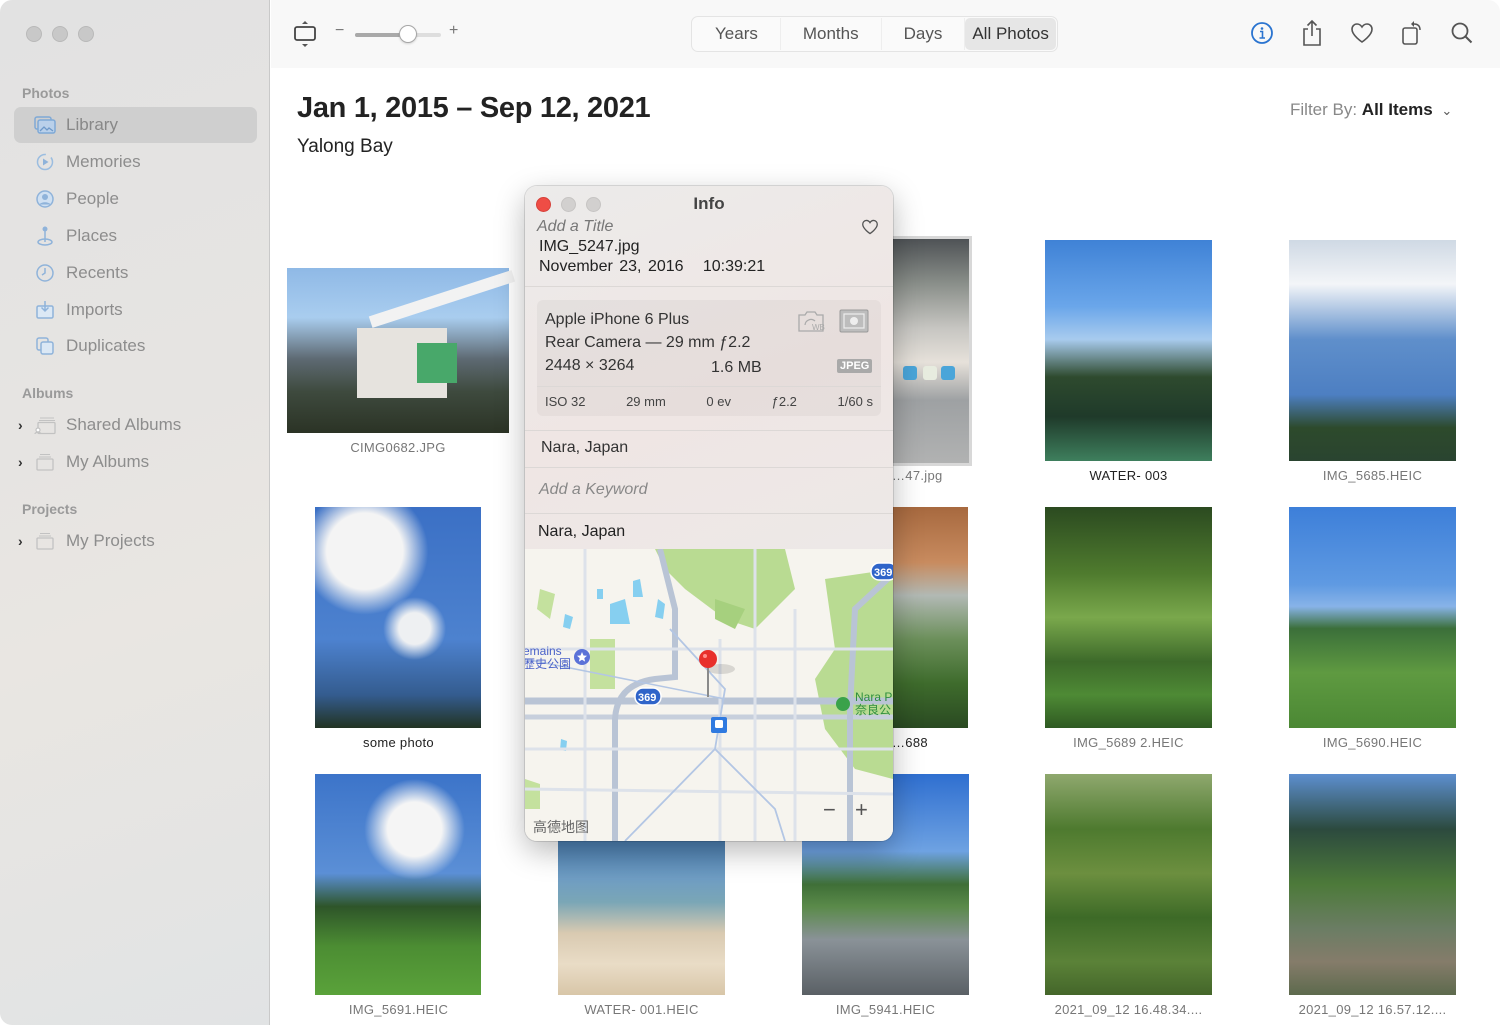 The width and height of the screenshot is (1500, 1025). Describe the element at coordinates (565, 401) in the screenshot. I see `exif-iso: ISO 32` at that location.